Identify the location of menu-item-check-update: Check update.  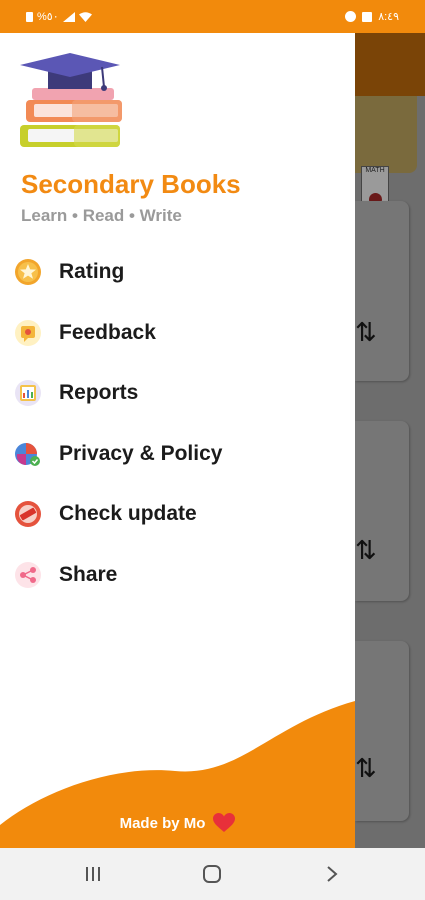
(177, 514).